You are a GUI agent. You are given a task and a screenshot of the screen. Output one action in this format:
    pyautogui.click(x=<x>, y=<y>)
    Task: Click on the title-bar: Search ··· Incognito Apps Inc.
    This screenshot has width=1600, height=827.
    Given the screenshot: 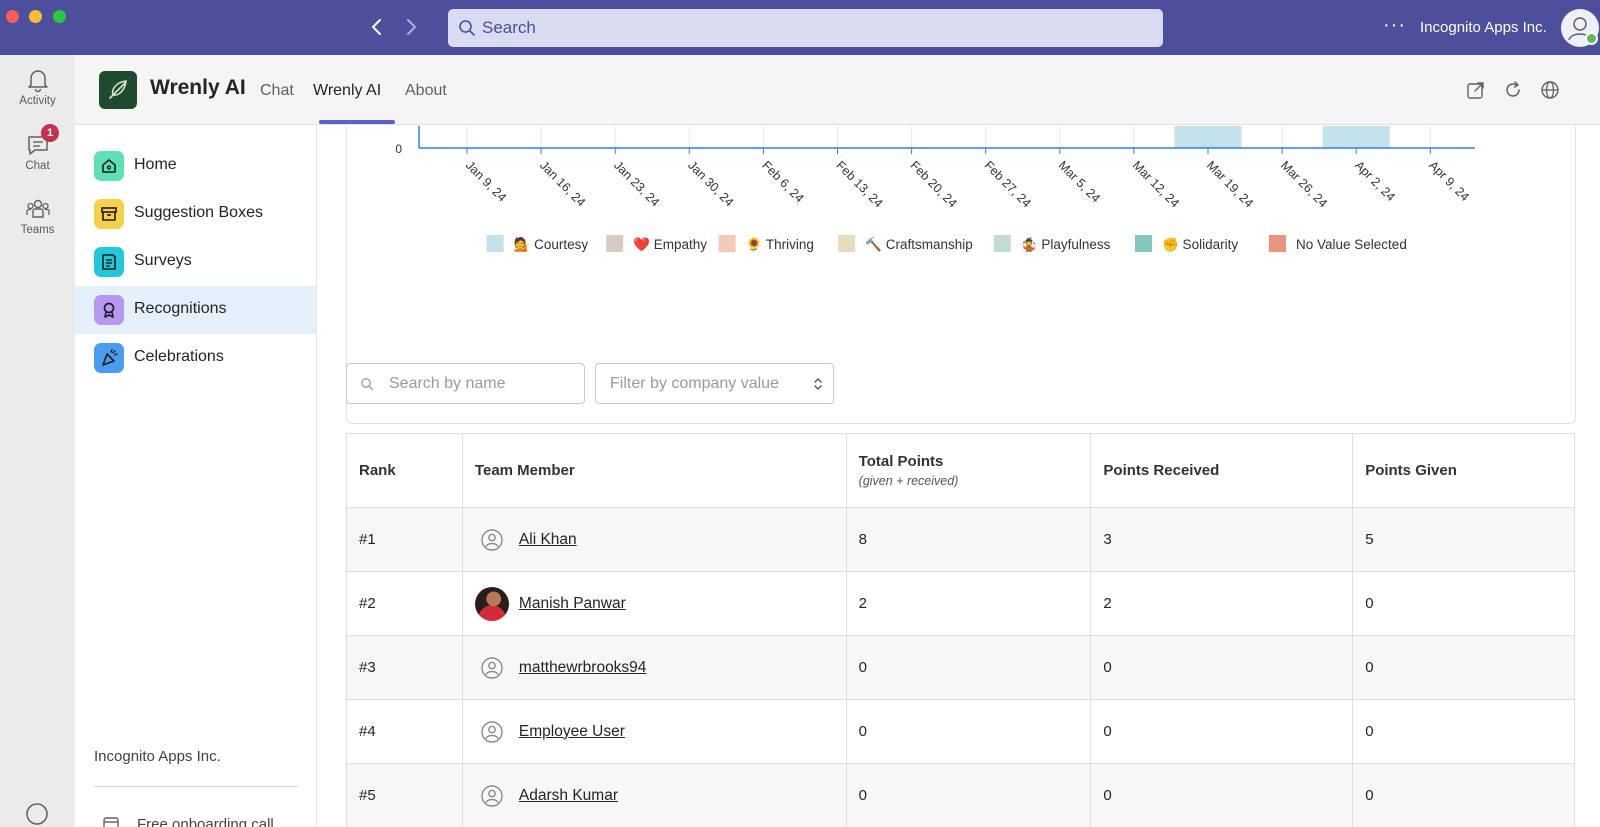 What is the action you would take?
    pyautogui.click(x=800, y=27)
    